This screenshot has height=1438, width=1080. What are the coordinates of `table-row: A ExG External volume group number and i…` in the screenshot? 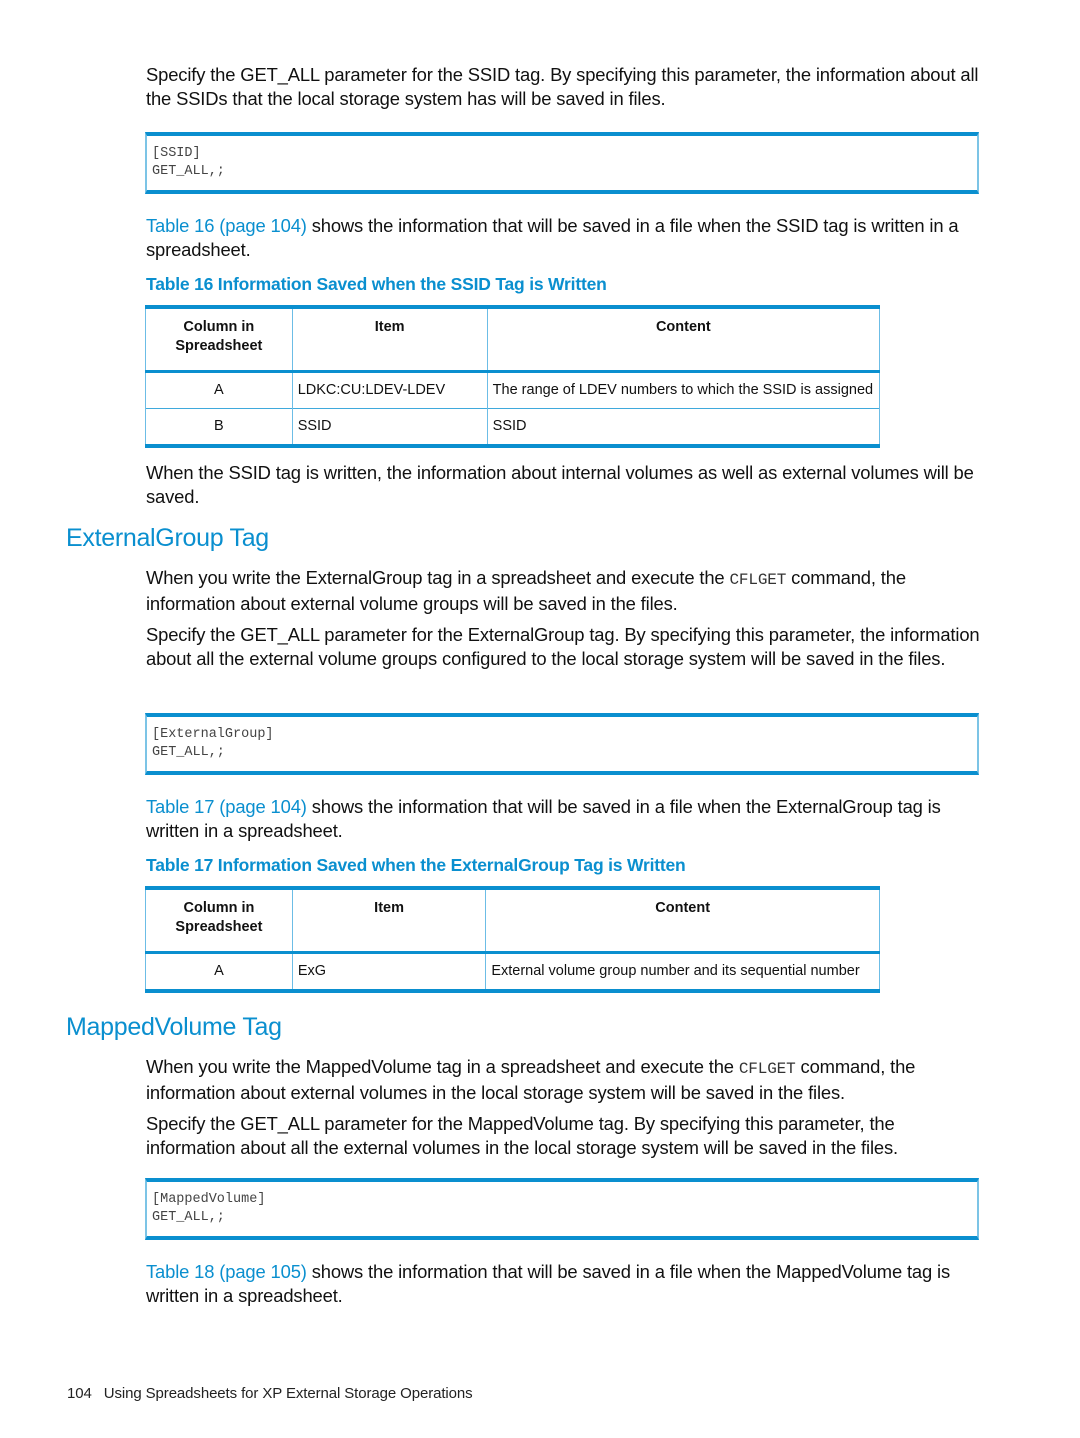 It's located at (512, 971).